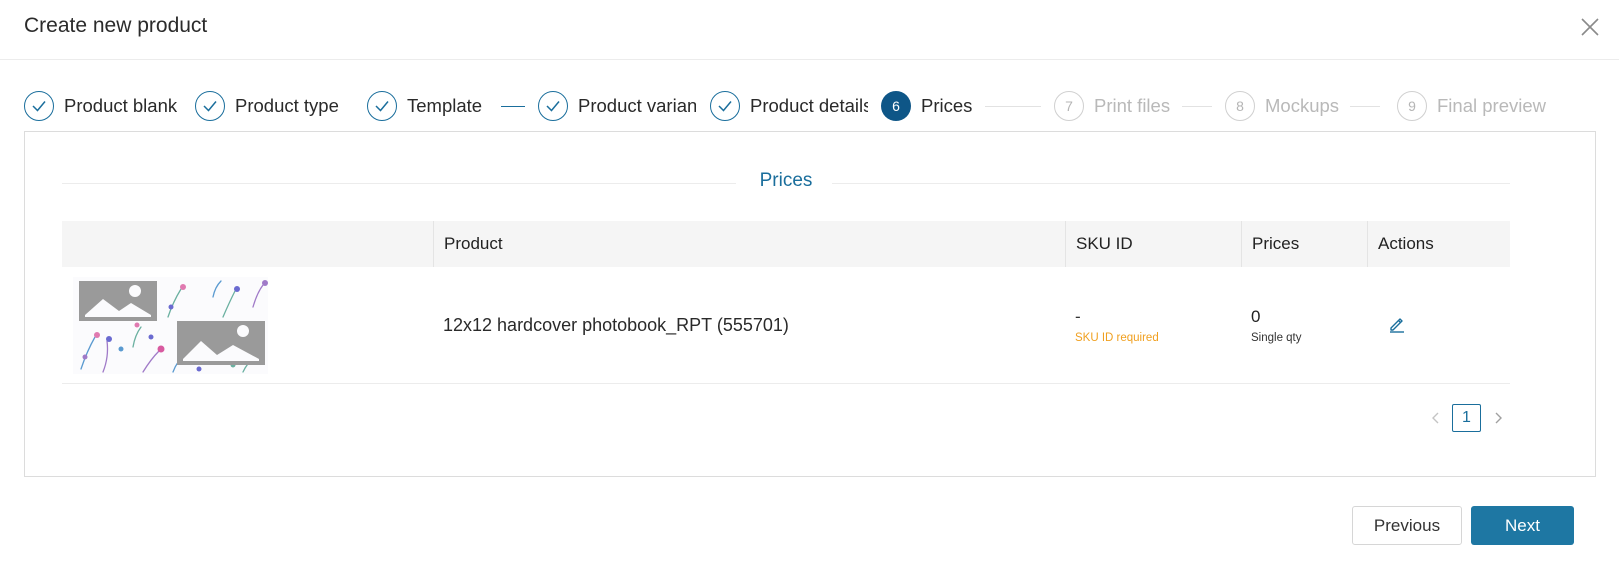 This screenshot has height=583, width=1619. I want to click on step-number: 6, so click(896, 106).